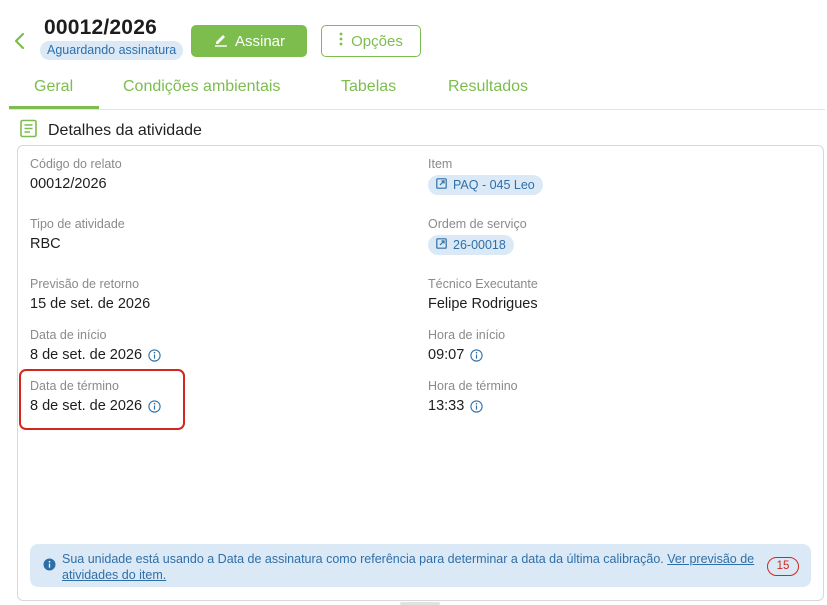  I want to click on tab-condicoes-ambientais: Condições ambientais, so click(201, 87).